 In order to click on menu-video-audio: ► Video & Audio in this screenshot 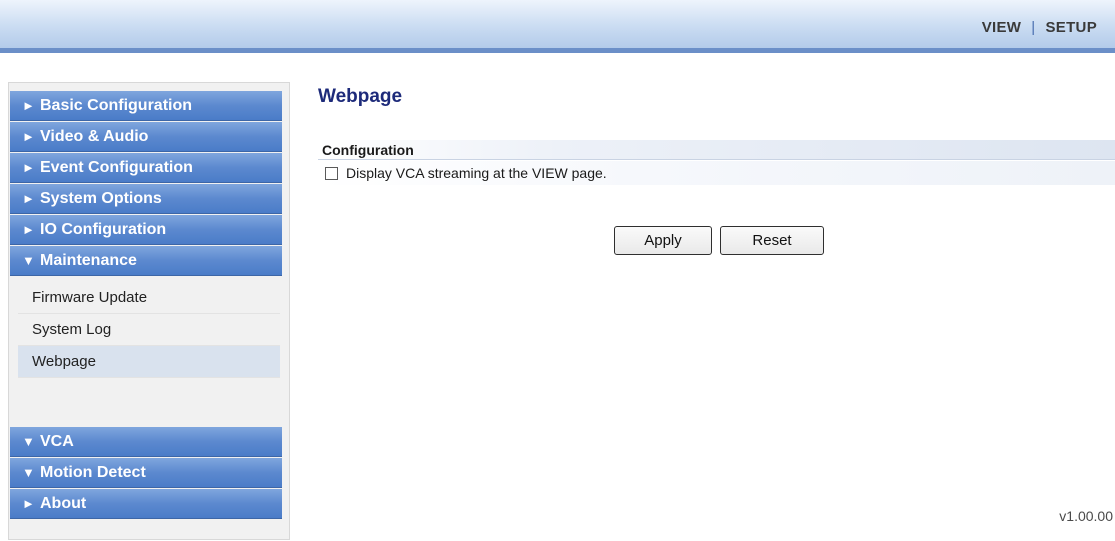, I will do `click(146, 137)`.